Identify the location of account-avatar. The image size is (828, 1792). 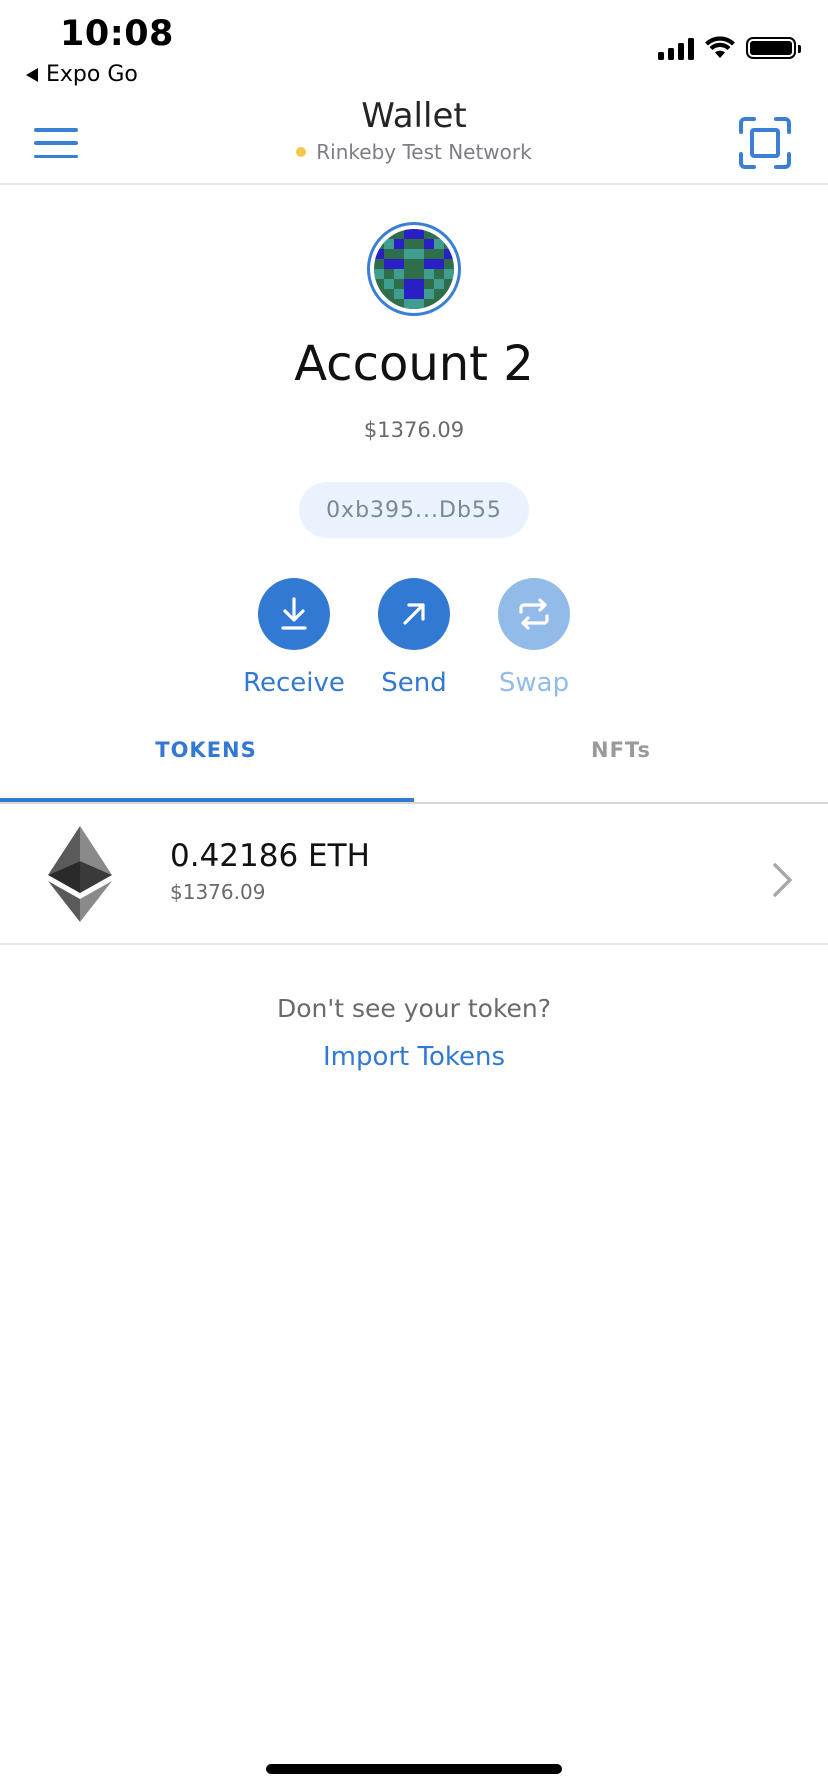
(414, 269).